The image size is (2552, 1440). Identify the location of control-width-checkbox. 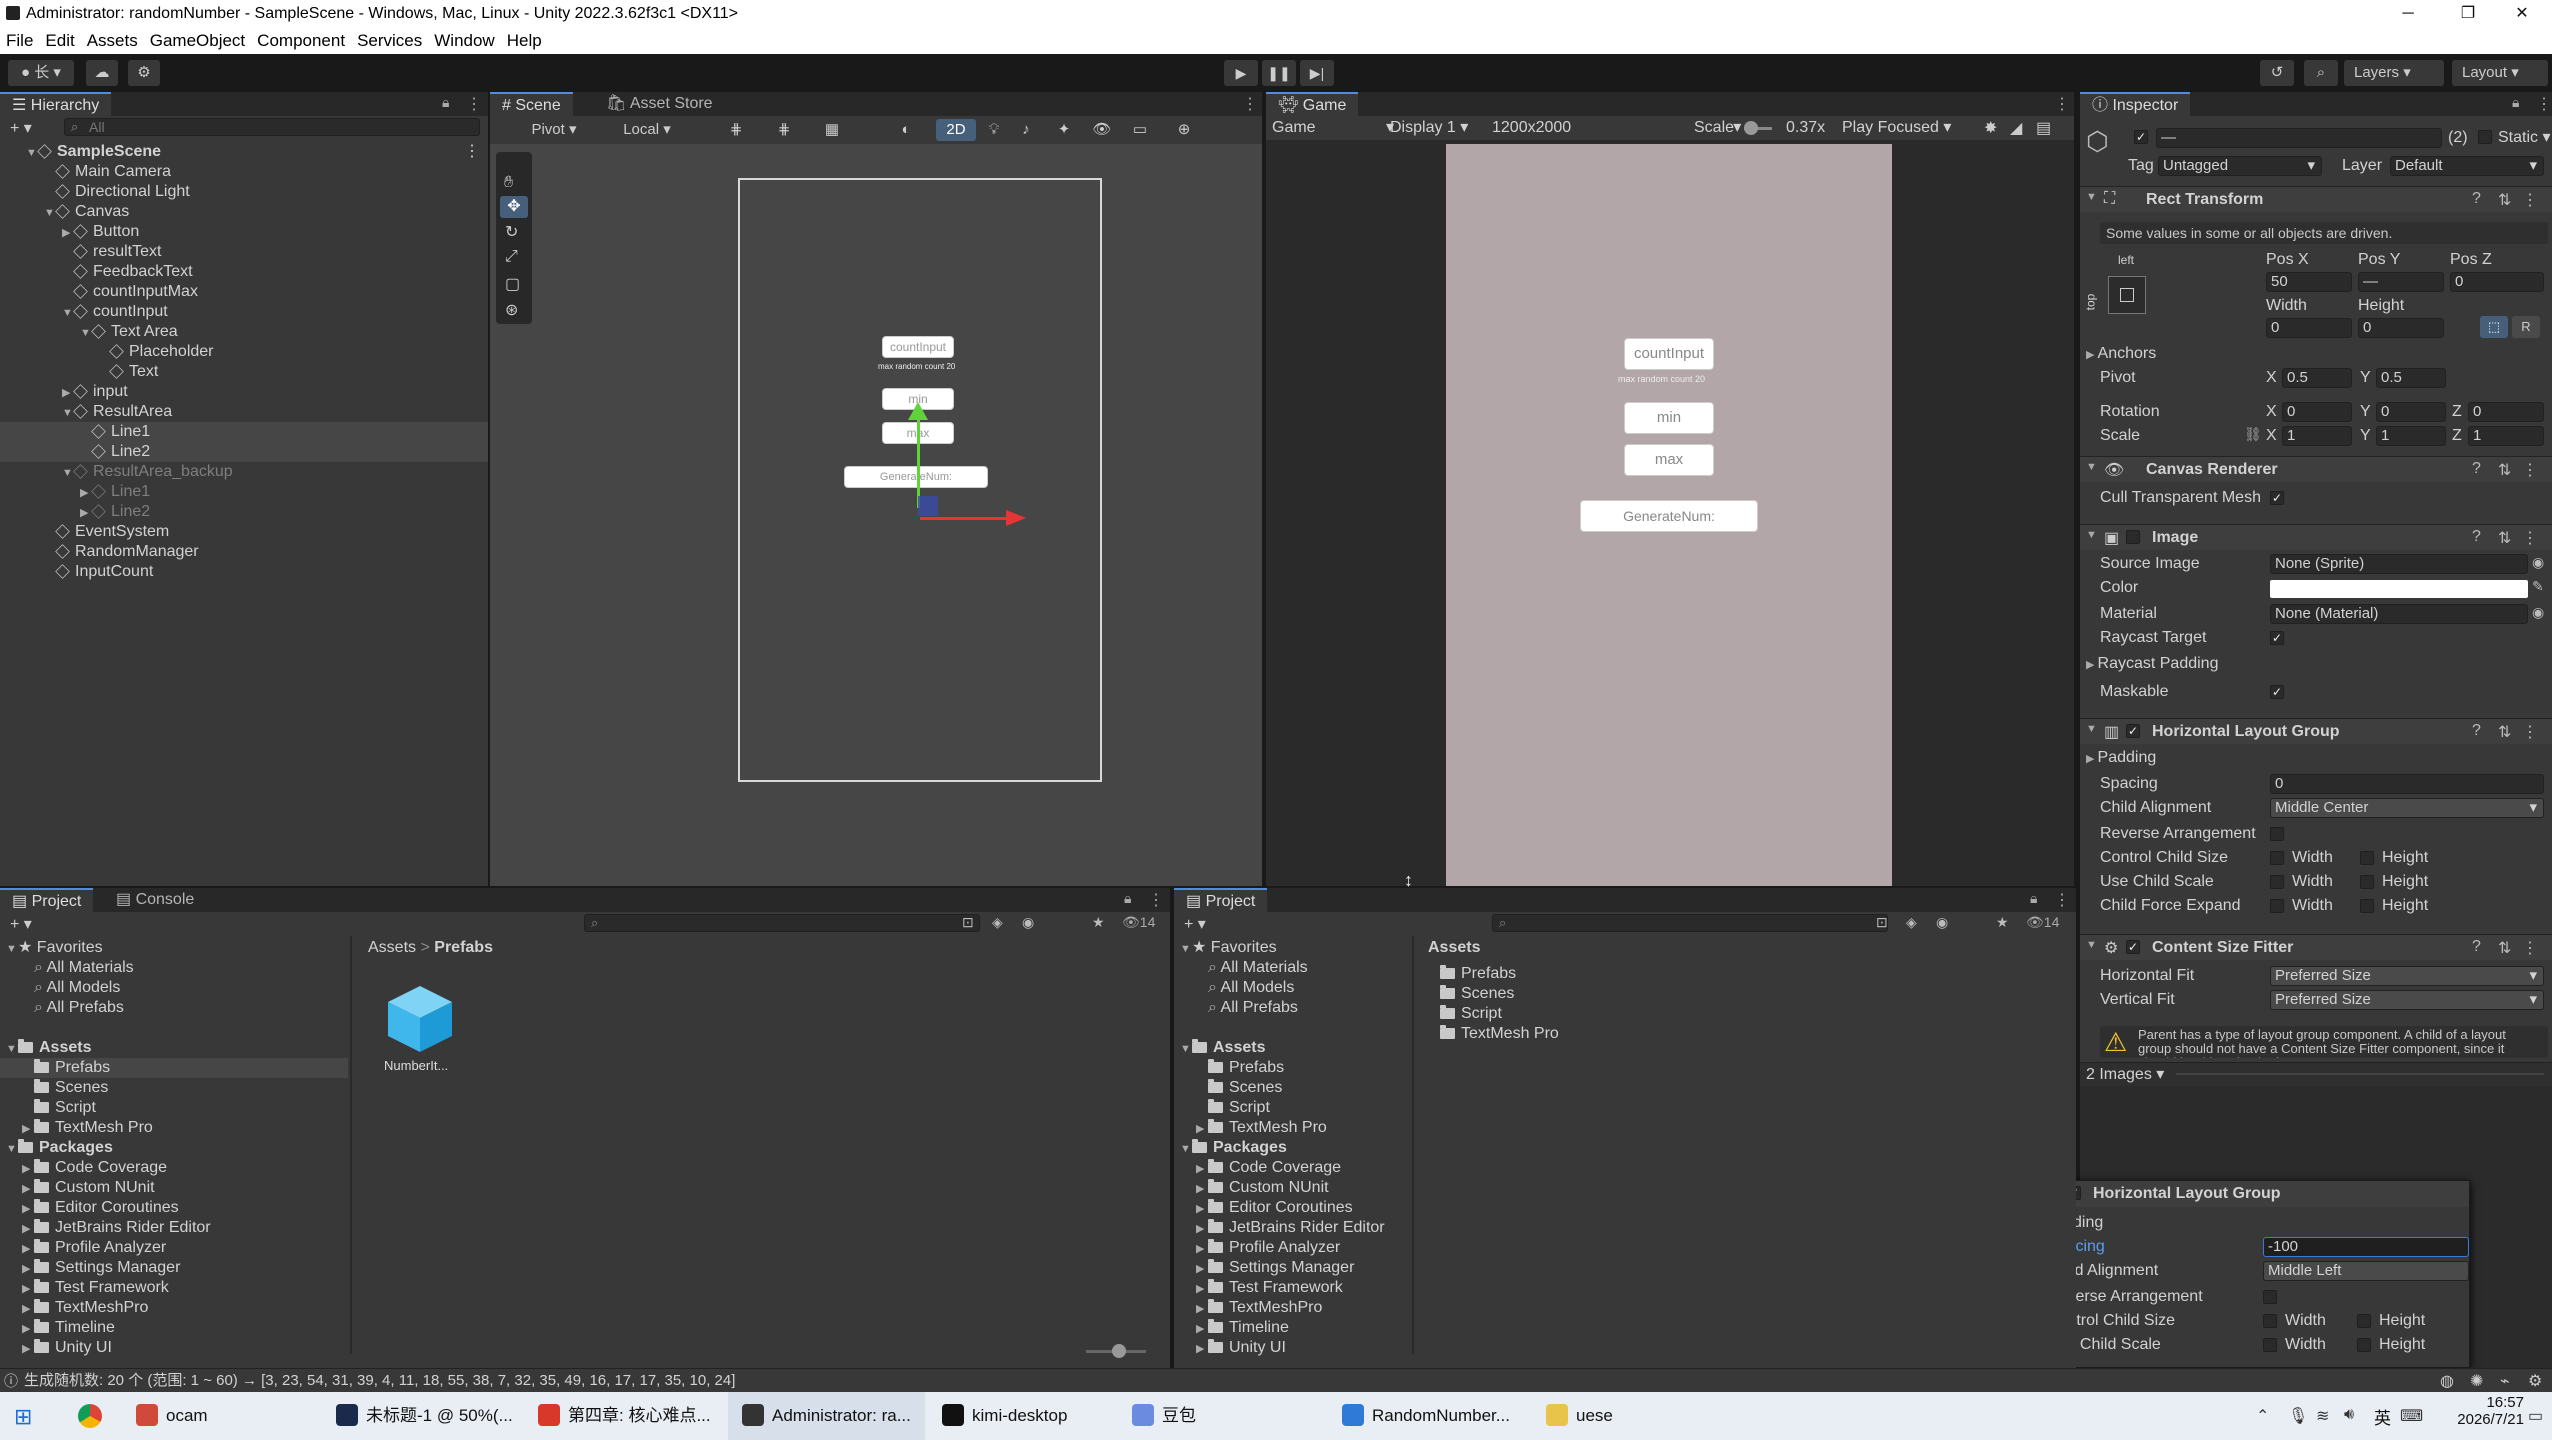
(2277, 858).